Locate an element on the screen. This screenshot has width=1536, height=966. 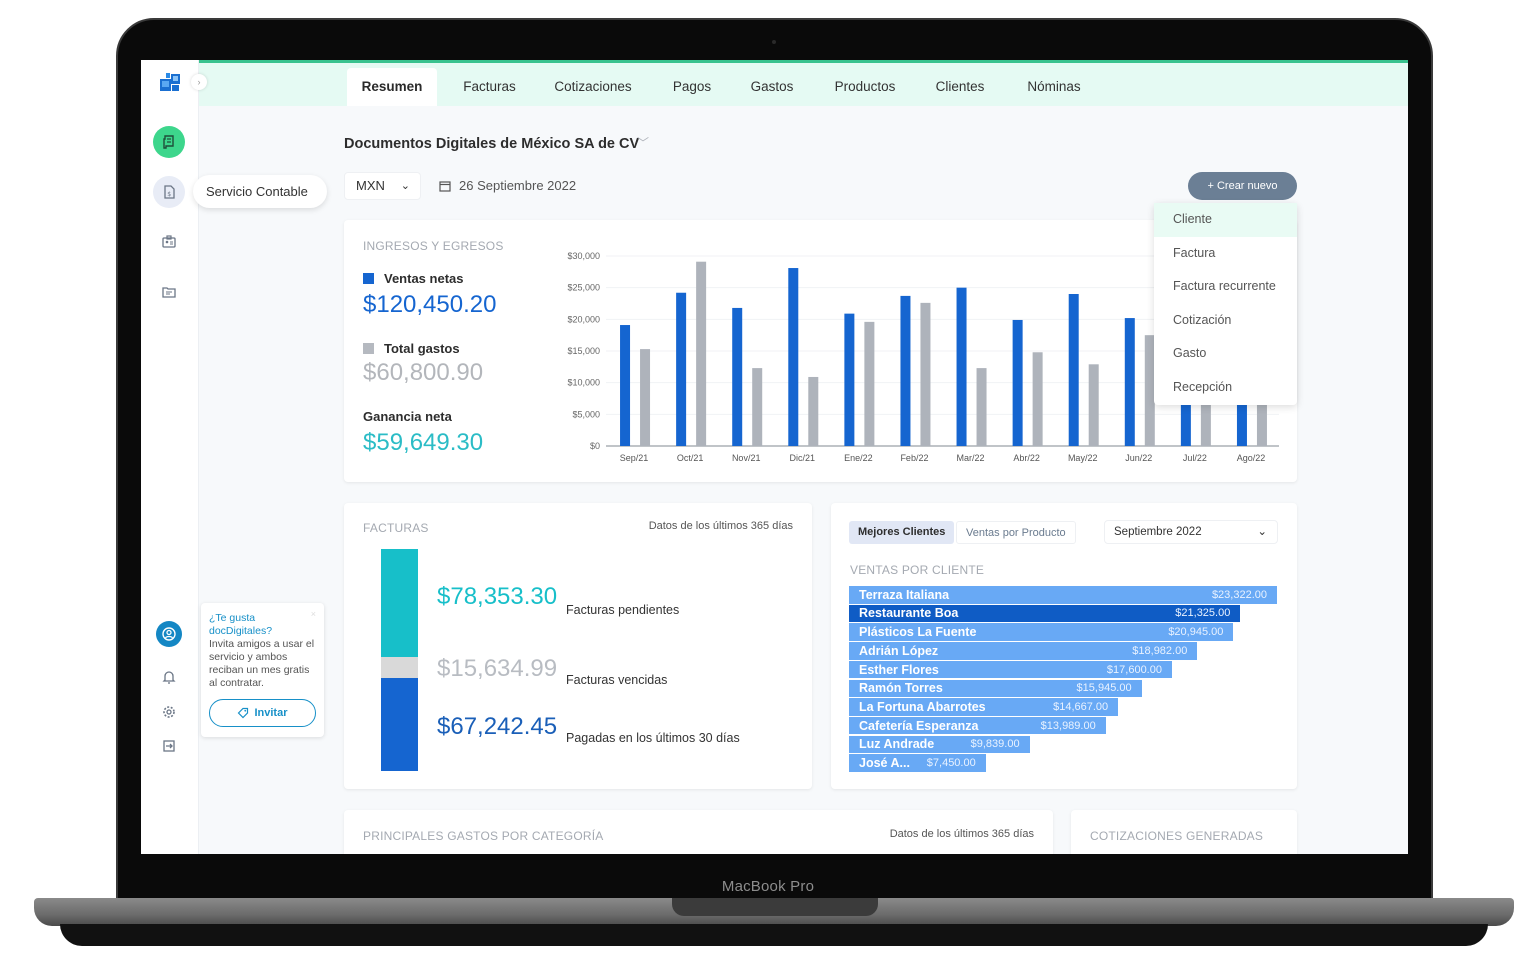
client-value: $7,450.00 is located at coordinates (951, 763).